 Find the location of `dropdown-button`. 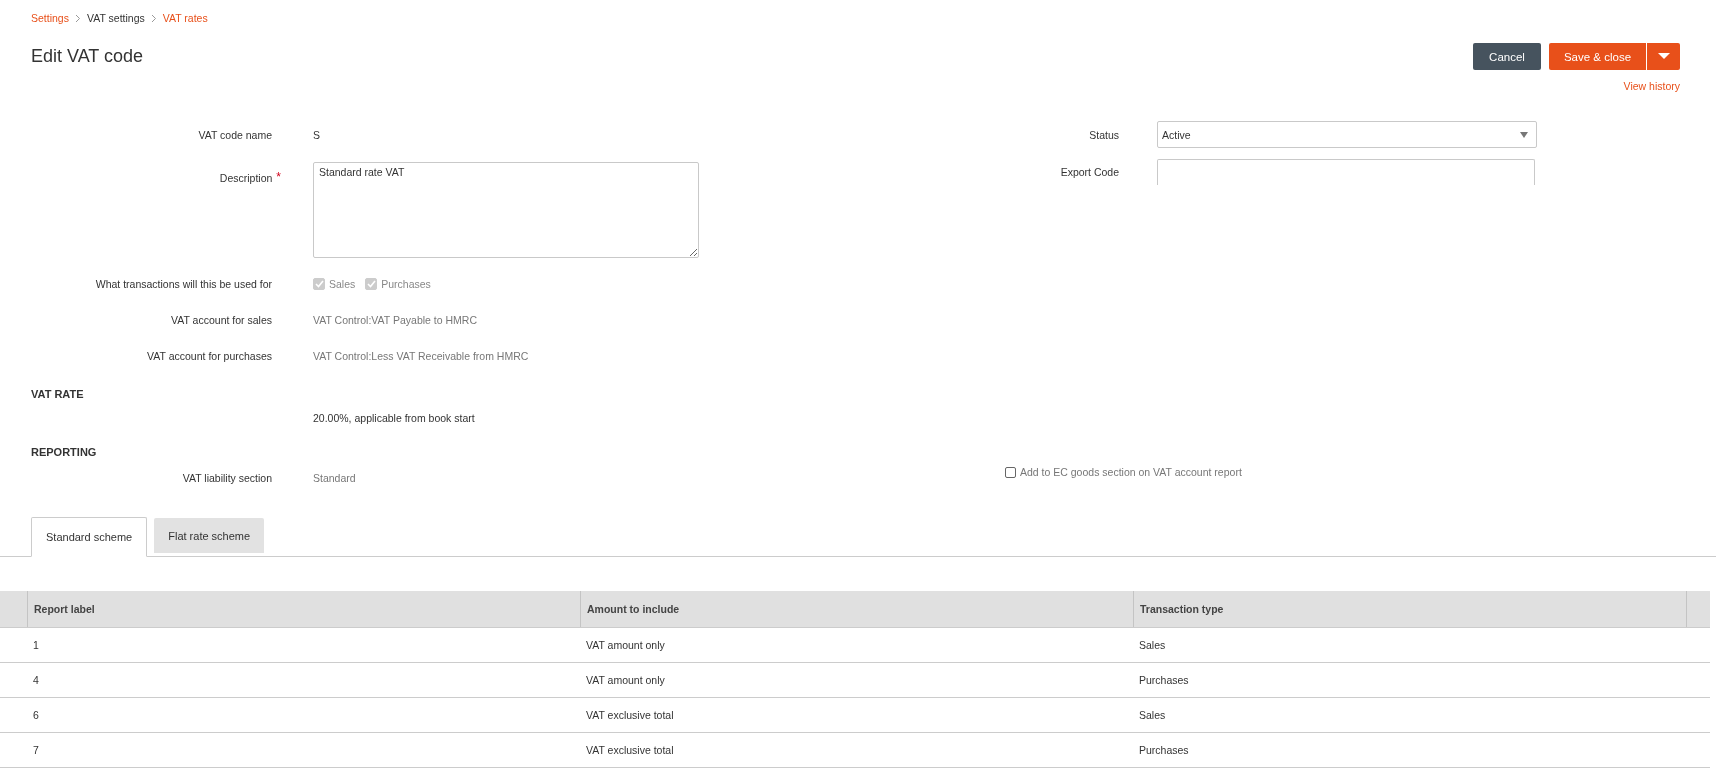

dropdown-button is located at coordinates (1663, 56).